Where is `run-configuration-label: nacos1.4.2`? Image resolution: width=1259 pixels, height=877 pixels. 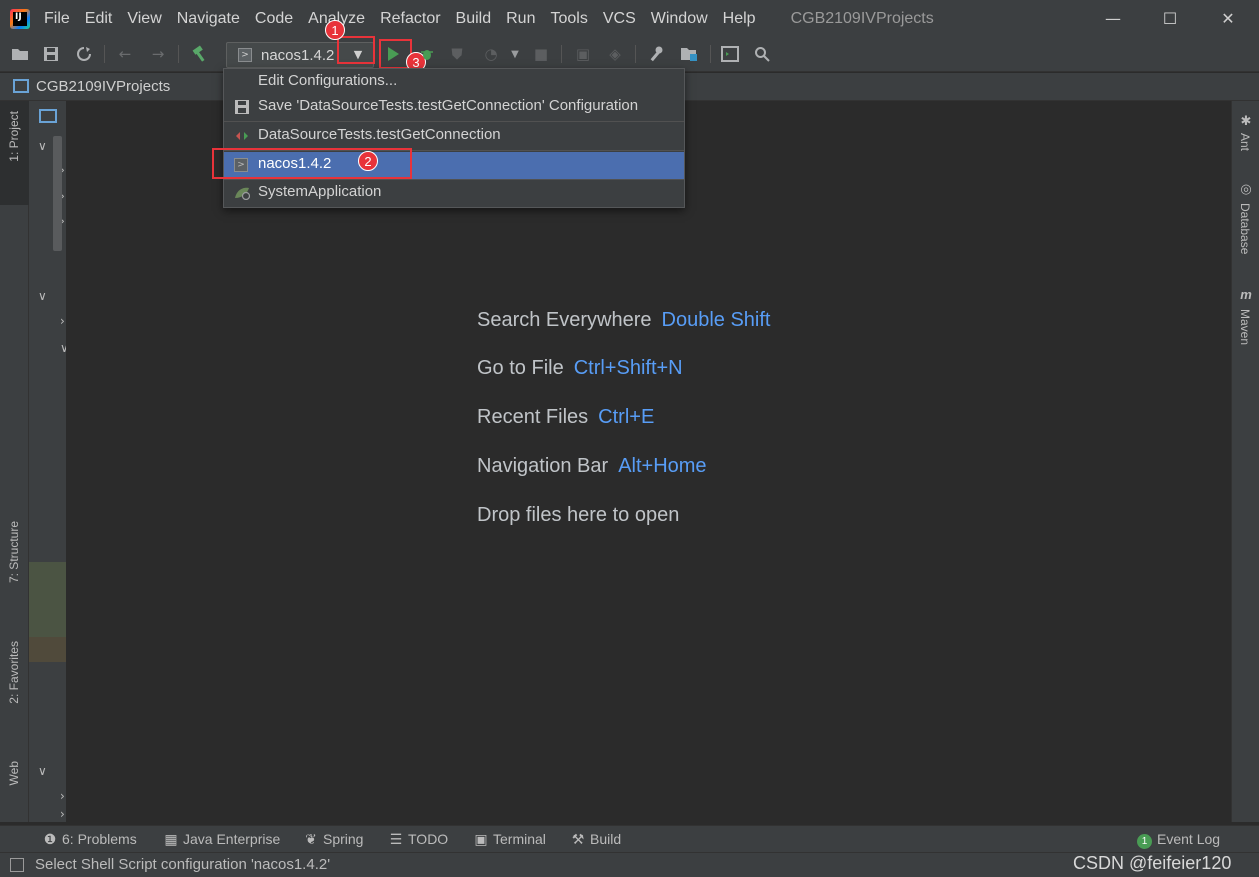 run-configuration-label: nacos1.4.2 is located at coordinates (298, 55).